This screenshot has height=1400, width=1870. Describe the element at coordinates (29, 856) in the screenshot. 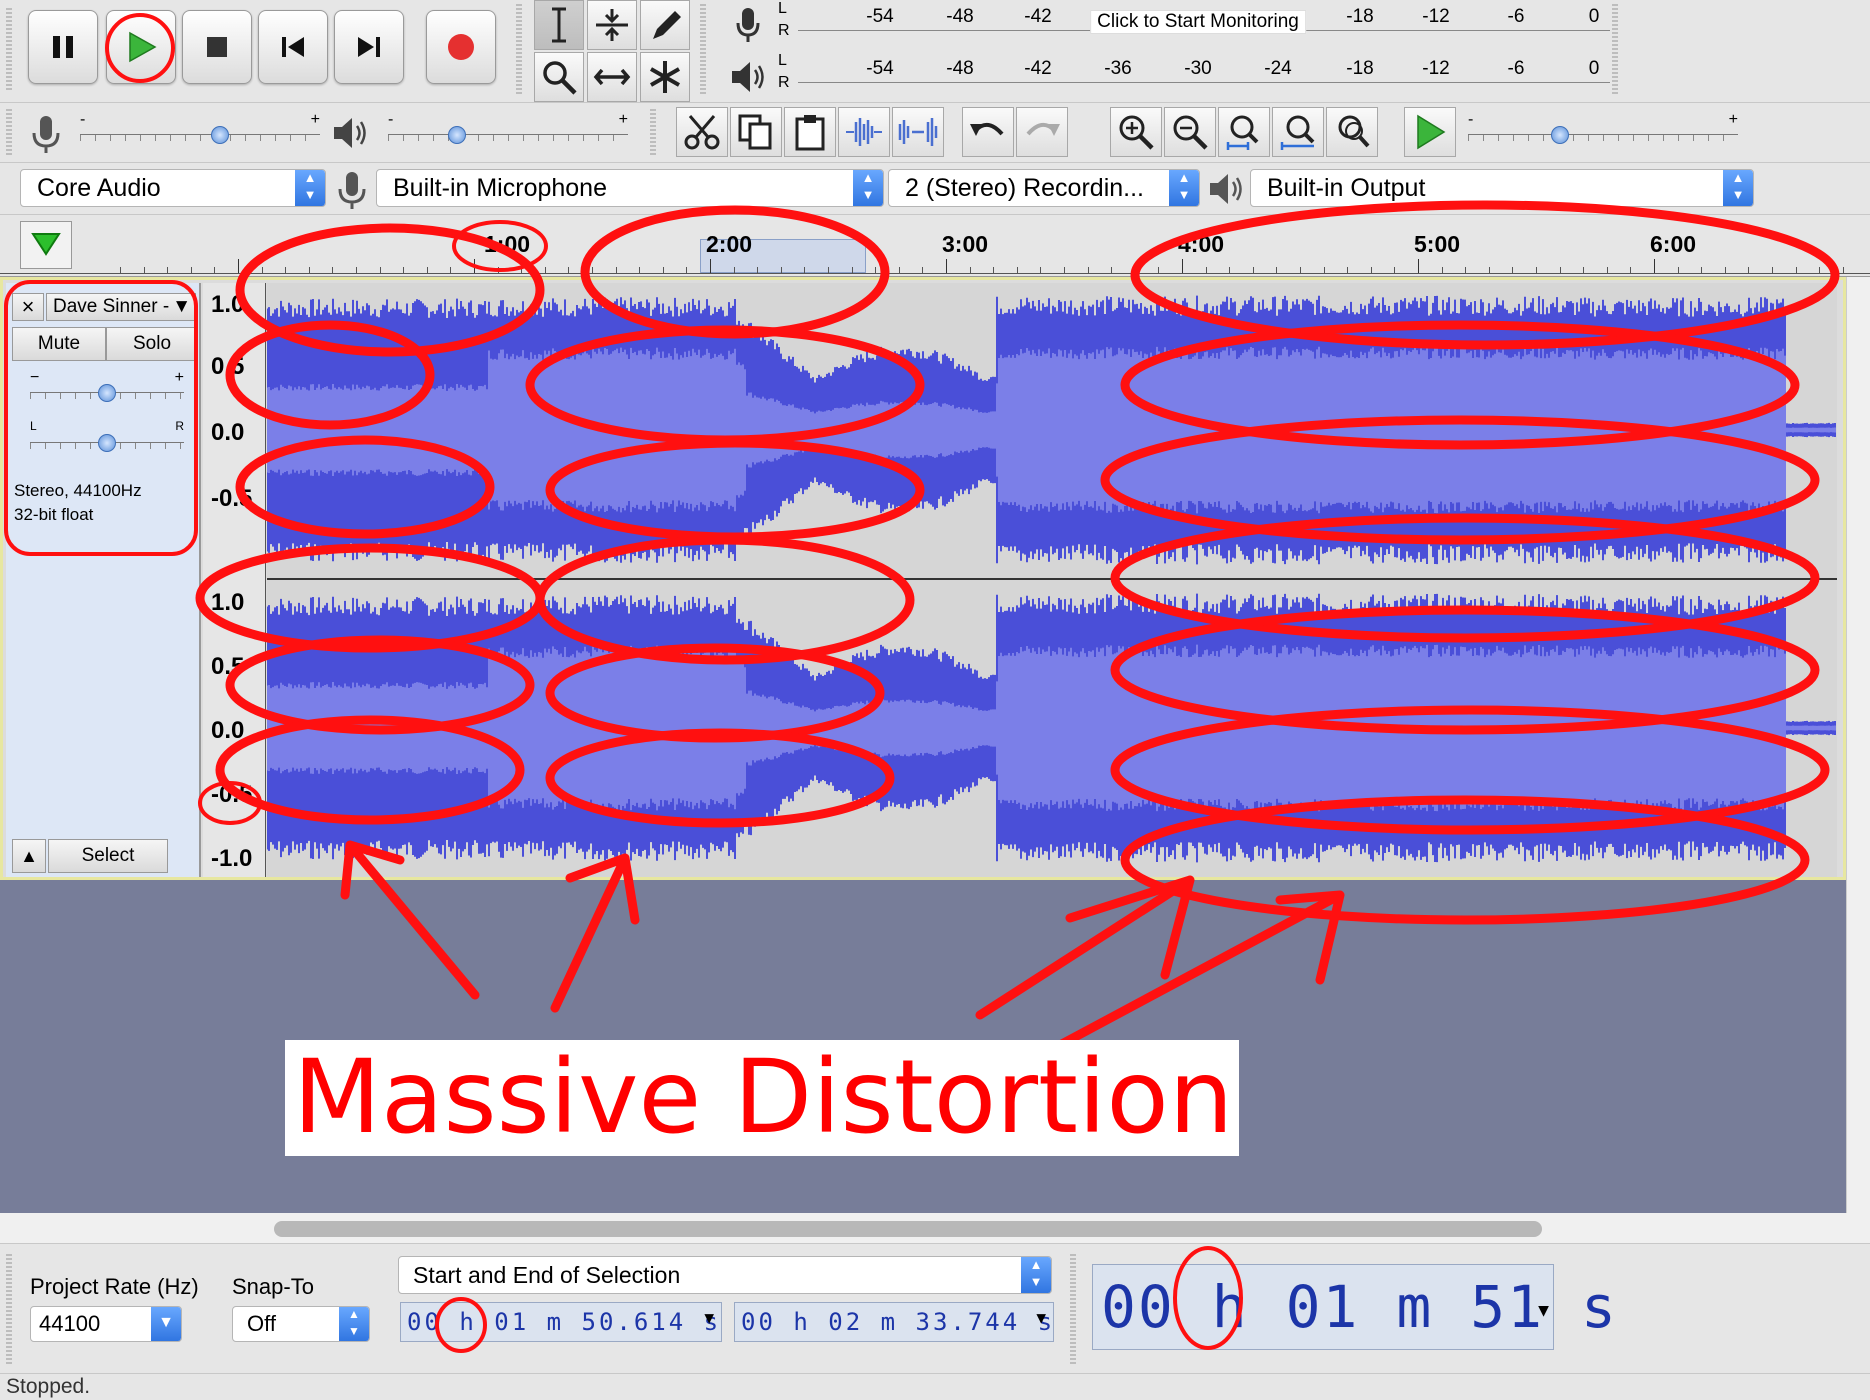

I see `collapse-track-button: ▲` at that location.